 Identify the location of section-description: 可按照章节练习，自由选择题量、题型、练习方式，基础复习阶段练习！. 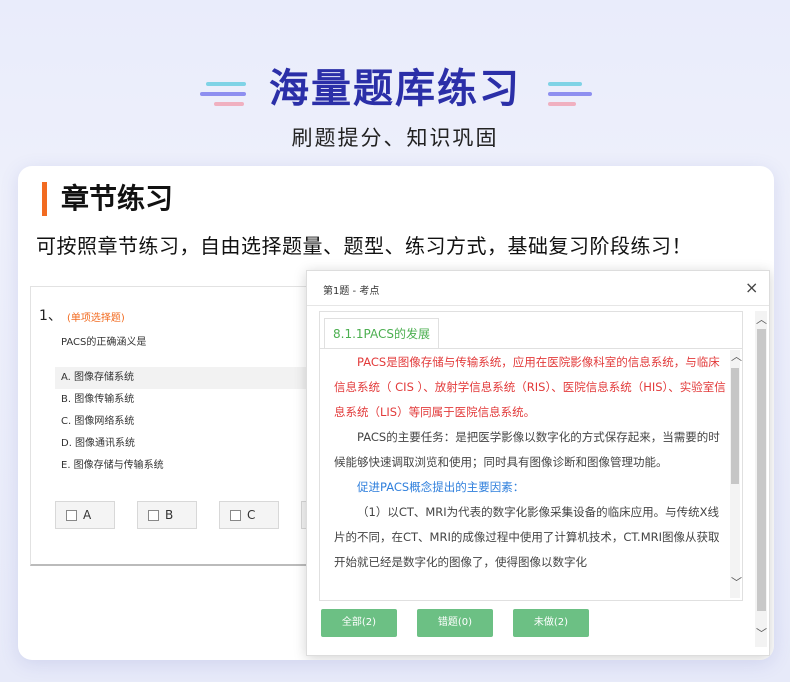
(364, 246).